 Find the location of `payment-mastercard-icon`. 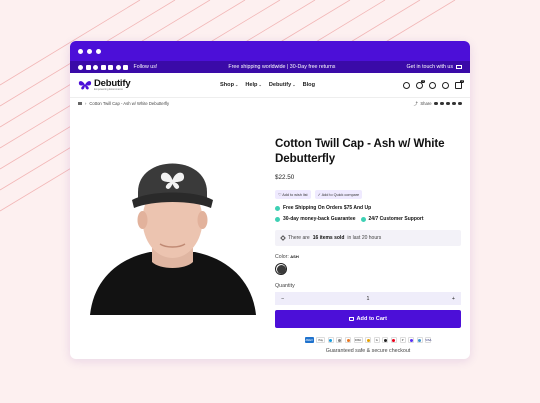

payment-mastercard-icon is located at coordinates (393, 340).